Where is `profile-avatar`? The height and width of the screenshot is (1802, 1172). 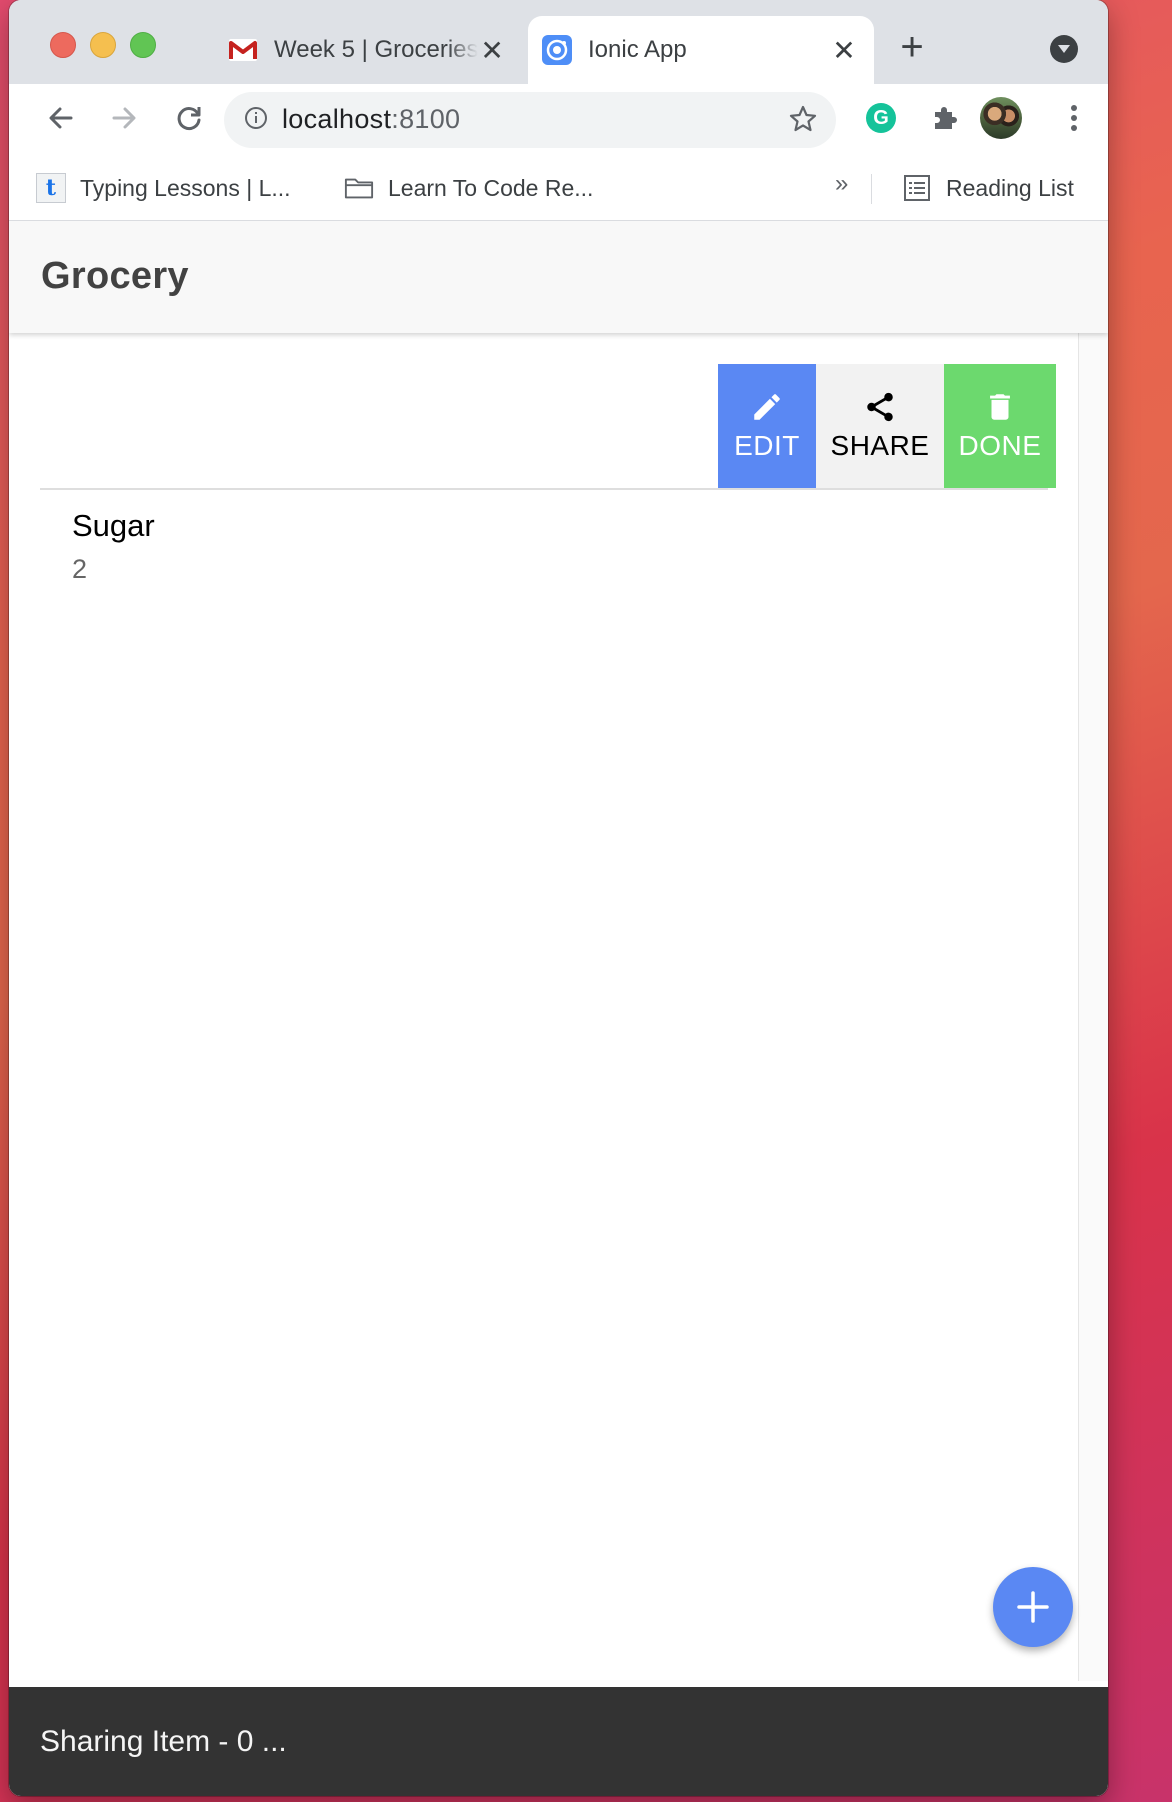 profile-avatar is located at coordinates (1001, 118).